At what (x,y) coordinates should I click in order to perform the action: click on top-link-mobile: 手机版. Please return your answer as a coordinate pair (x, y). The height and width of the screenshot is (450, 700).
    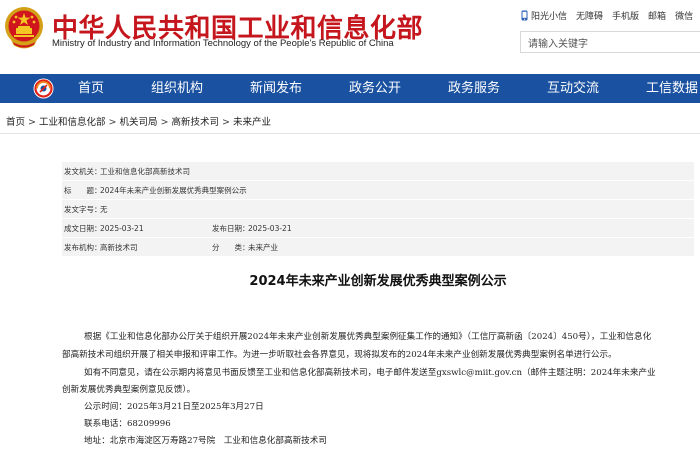
    Looking at the image, I should click on (625, 15).